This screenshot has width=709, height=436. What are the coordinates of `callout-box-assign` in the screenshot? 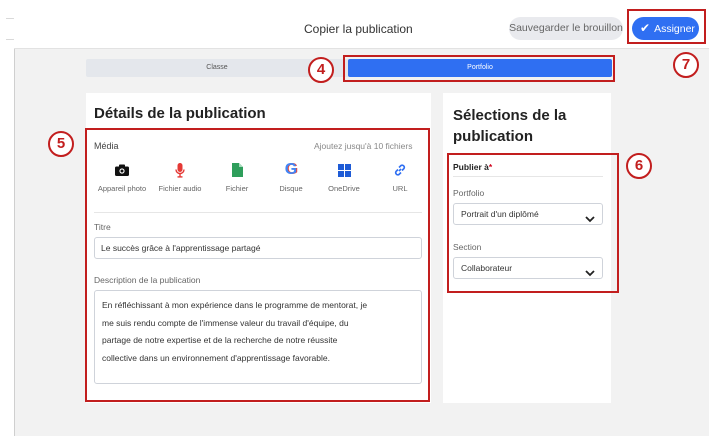 It's located at (666, 26).